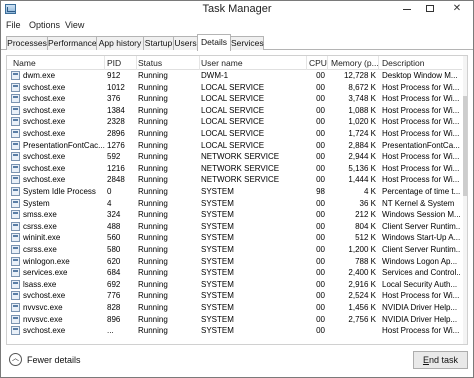 The height and width of the screenshot is (378, 474). I want to click on process-memory: 212 K, so click(365, 215).